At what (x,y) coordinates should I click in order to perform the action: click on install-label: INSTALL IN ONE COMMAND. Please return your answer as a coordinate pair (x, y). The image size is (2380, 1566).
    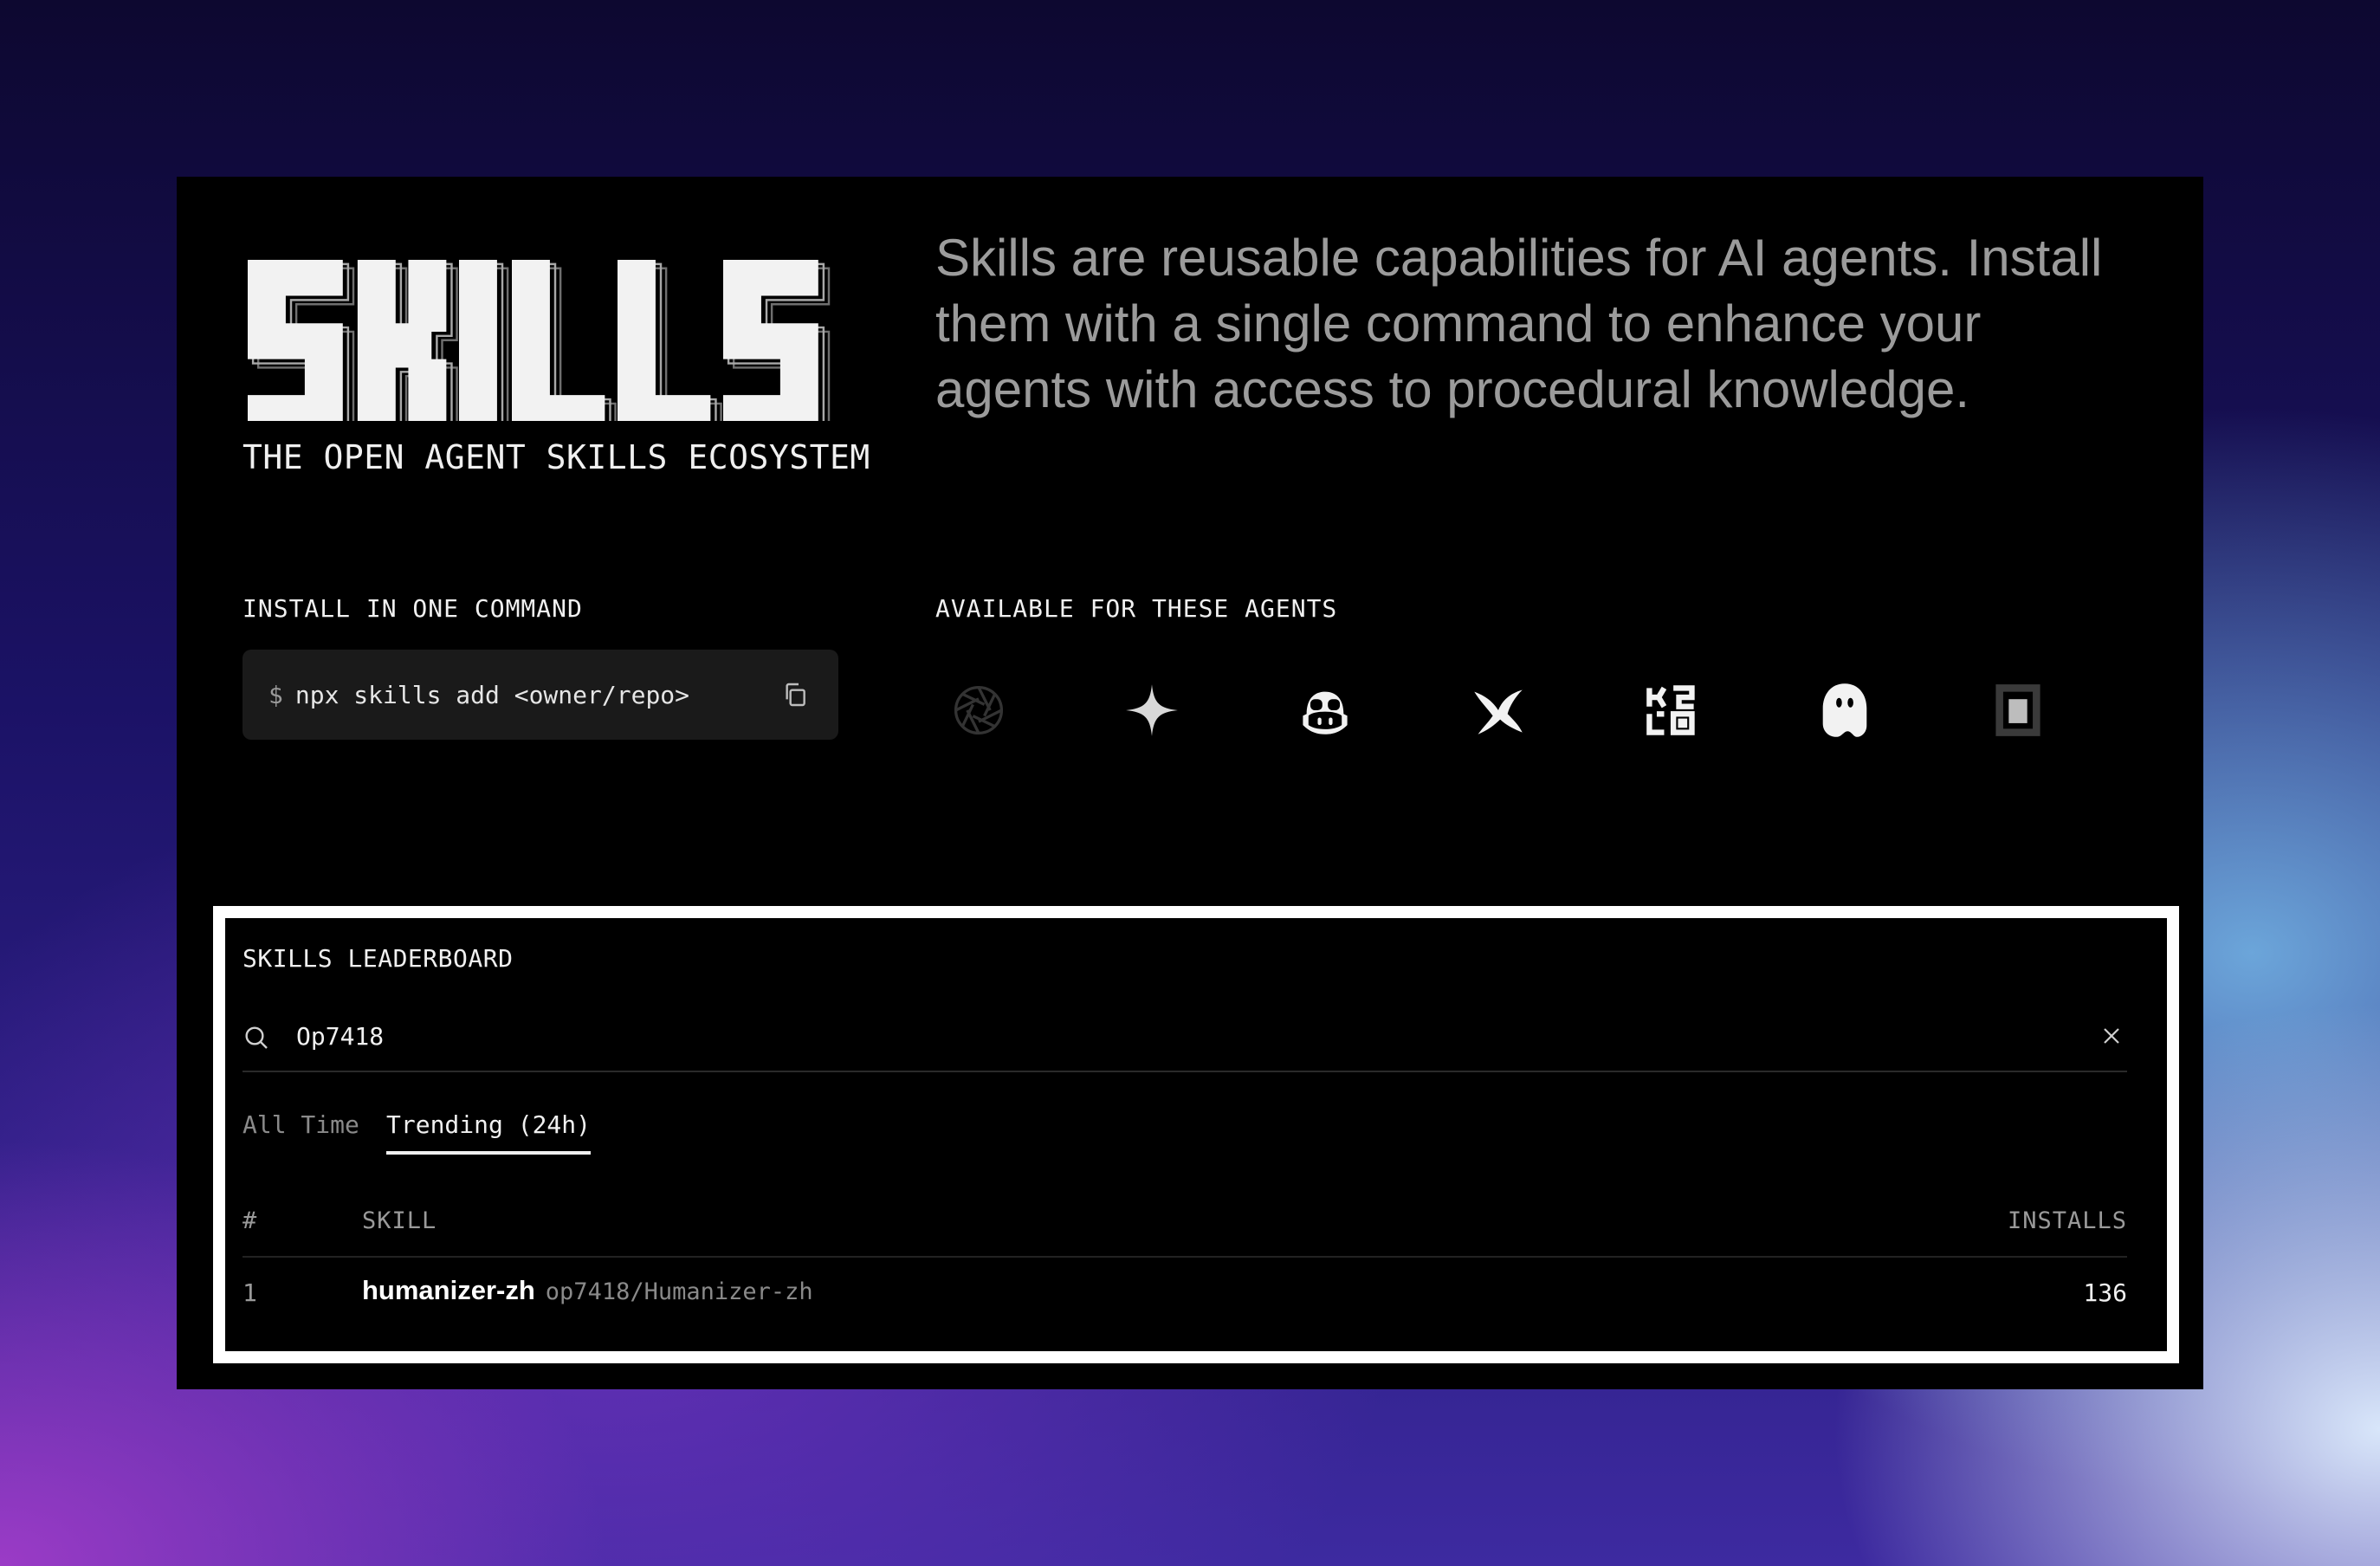
    Looking at the image, I should click on (413, 608).